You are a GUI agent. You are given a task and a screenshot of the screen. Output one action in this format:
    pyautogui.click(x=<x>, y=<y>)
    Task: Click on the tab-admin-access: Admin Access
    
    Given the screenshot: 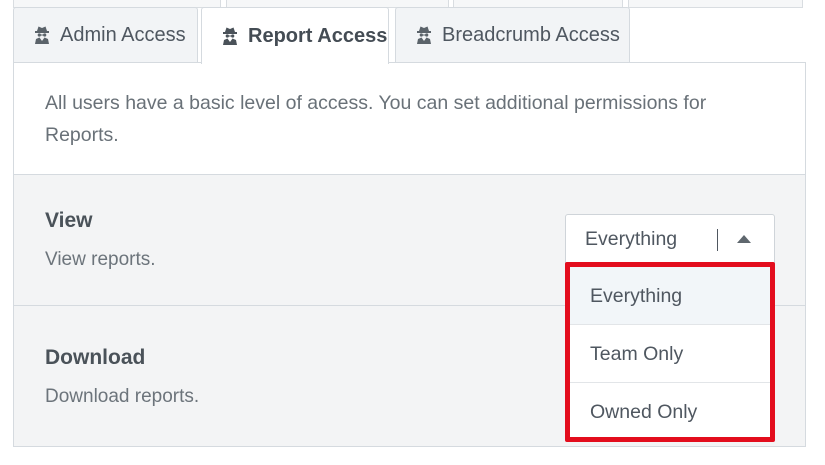 What is the action you would take?
    pyautogui.click(x=105, y=34)
    